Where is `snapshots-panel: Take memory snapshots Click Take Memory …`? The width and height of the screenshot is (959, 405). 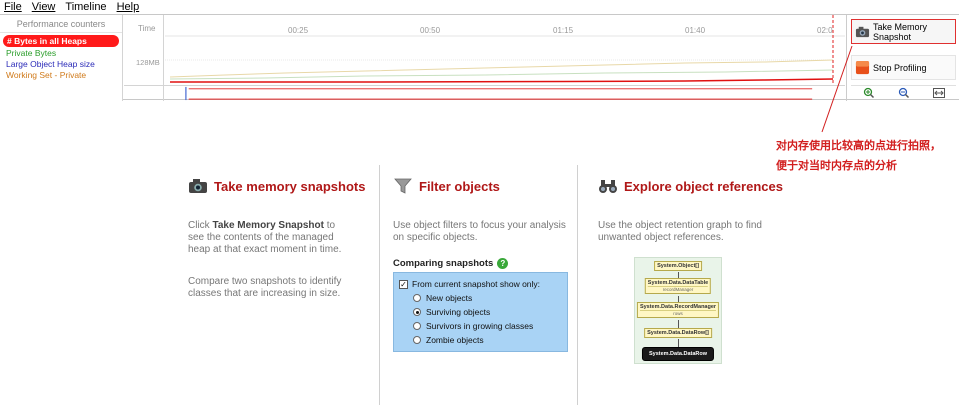
snapshots-panel: Take memory snapshots Click Take Memory … is located at coordinates (276, 238).